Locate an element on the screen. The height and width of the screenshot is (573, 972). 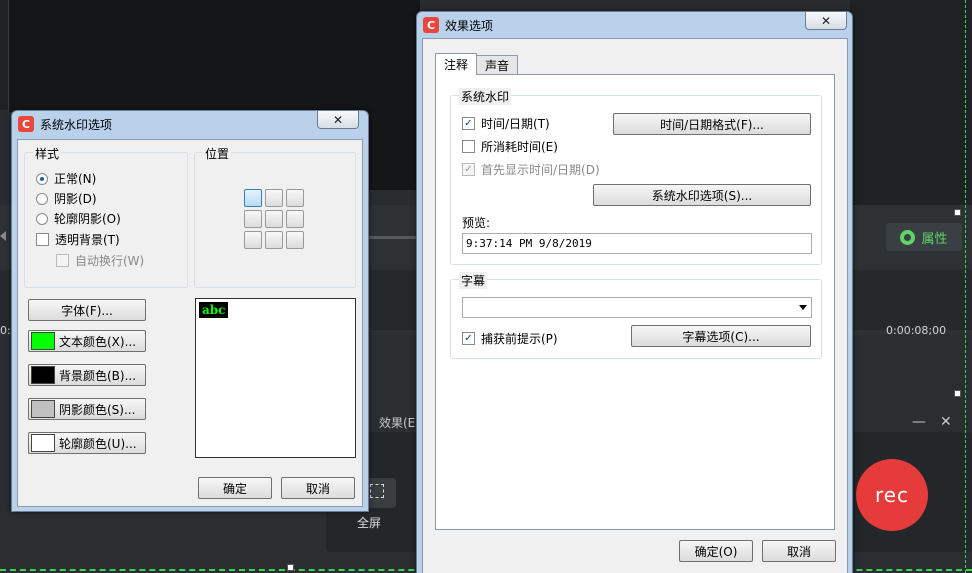
background-color-swatch is located at coordinates (43, 375).